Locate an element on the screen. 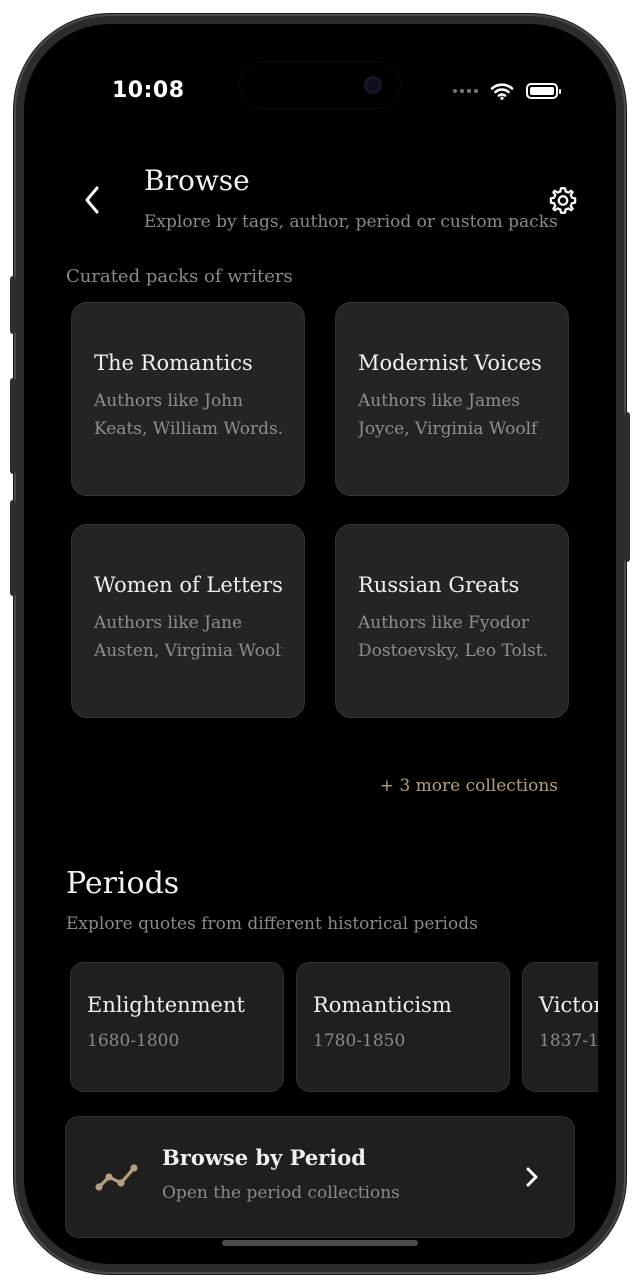 The width and height of the screenshot is (640, 1288). pack-title: The Romantics is located at coordinates (173, 363).